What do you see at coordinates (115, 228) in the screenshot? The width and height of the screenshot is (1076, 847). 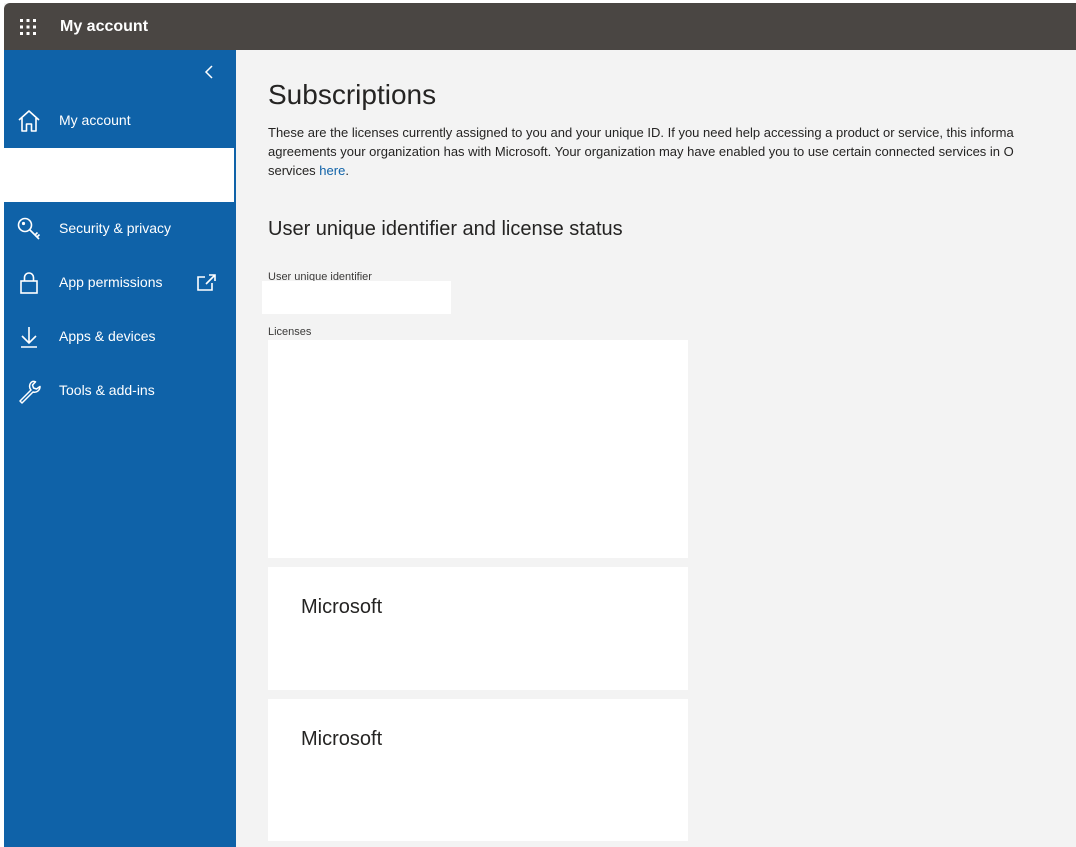 I see `sidebar-item-label: Security & privacy` at bounding box center [115, 228].